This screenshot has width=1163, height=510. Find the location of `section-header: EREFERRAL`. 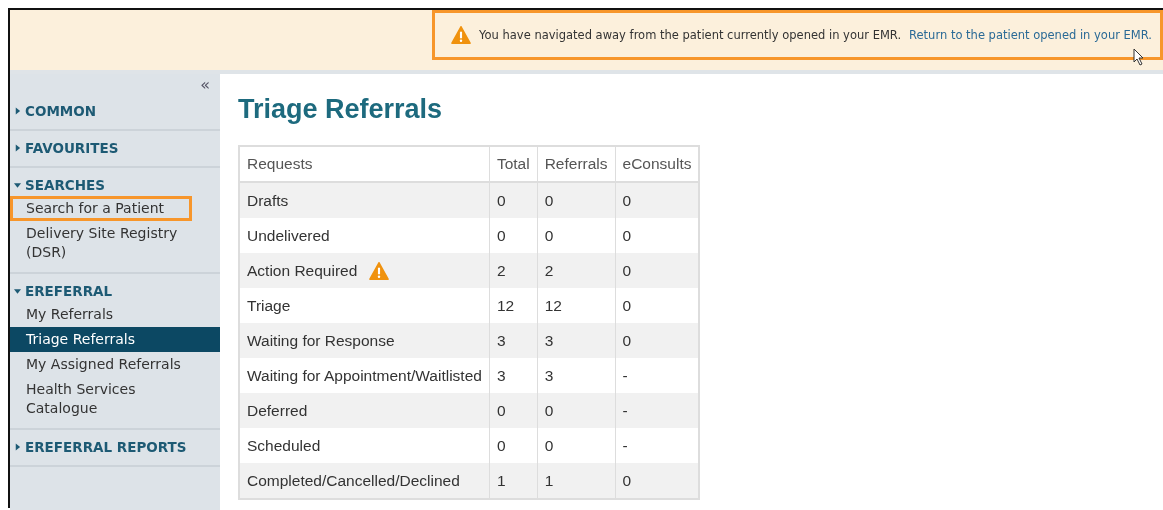

section-header: EREFERRAL is located at coordinates (63, 291).